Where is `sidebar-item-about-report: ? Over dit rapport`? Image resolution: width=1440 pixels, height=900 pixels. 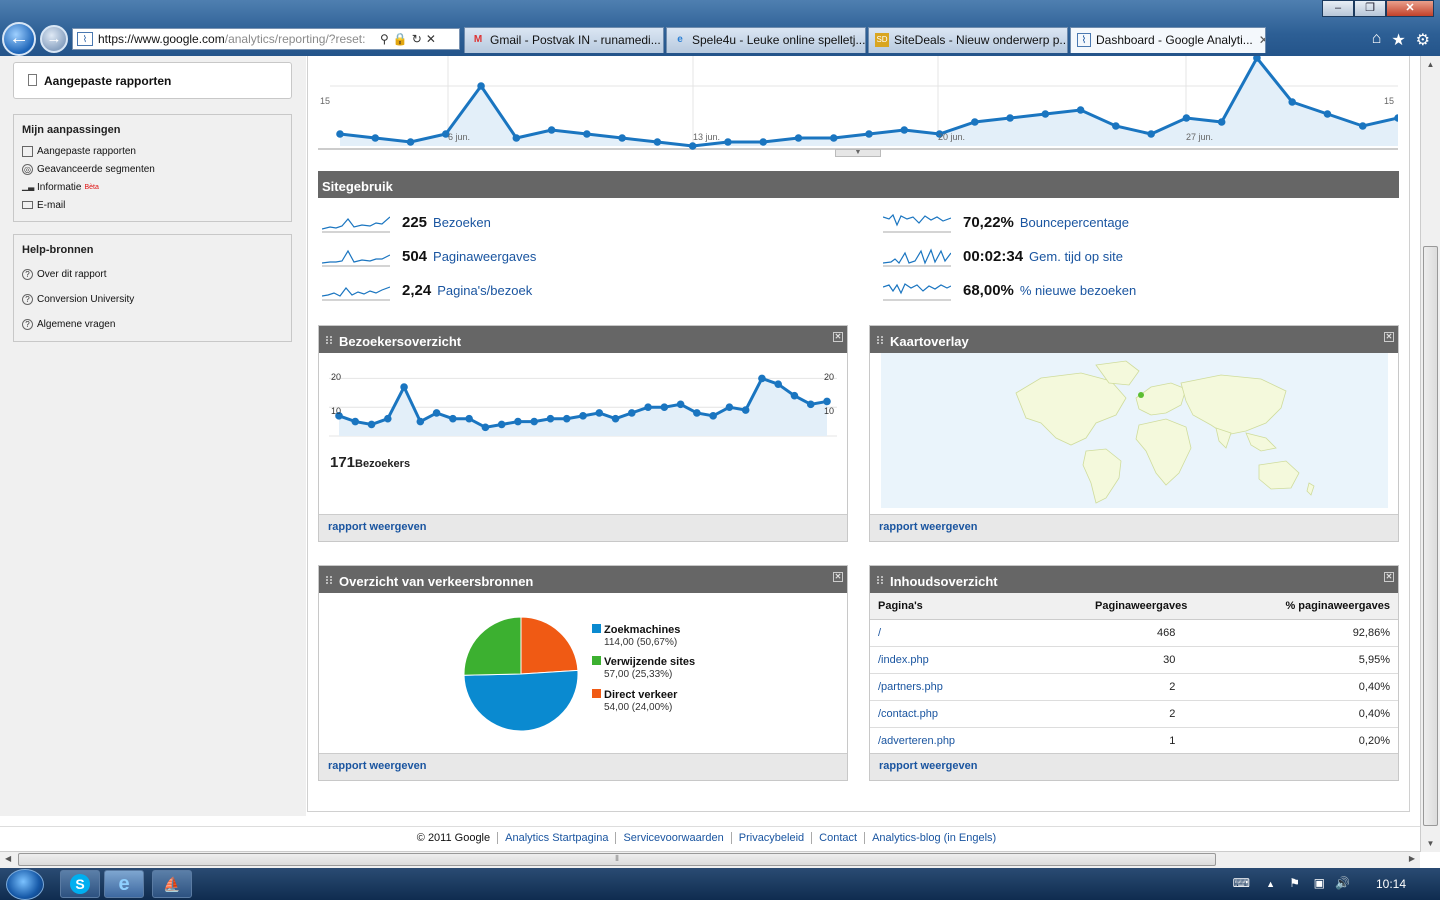 sidebar-item-about-report: ? Over dit rapport is located at coordinates (152, 274).